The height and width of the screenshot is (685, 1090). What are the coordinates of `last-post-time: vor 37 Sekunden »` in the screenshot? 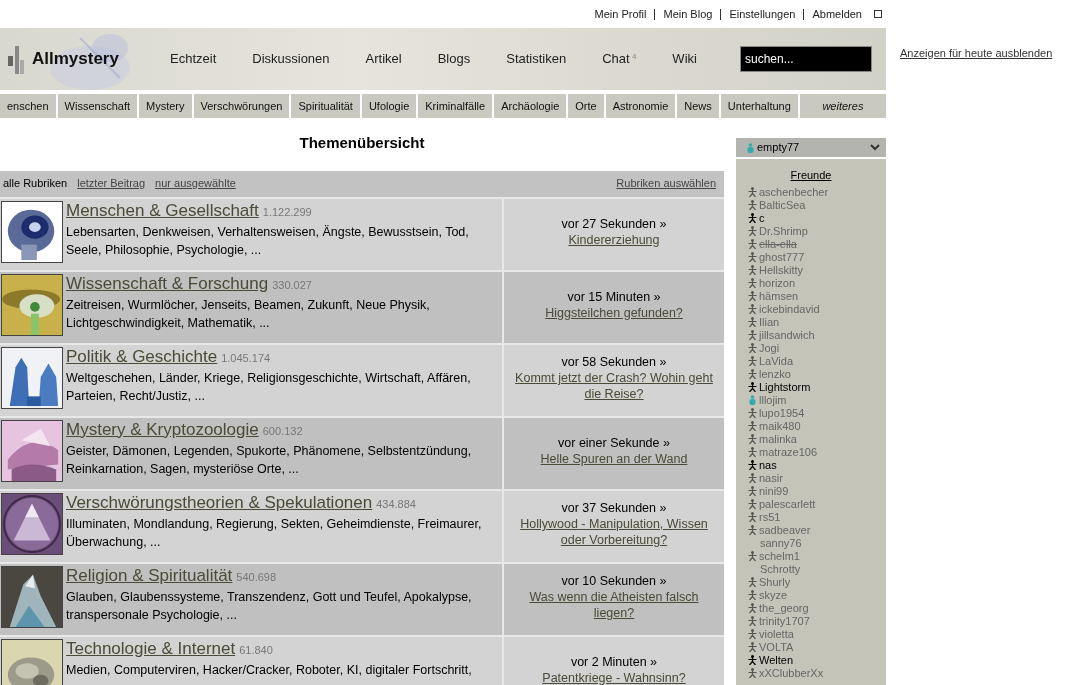 It's located at (614, 508).